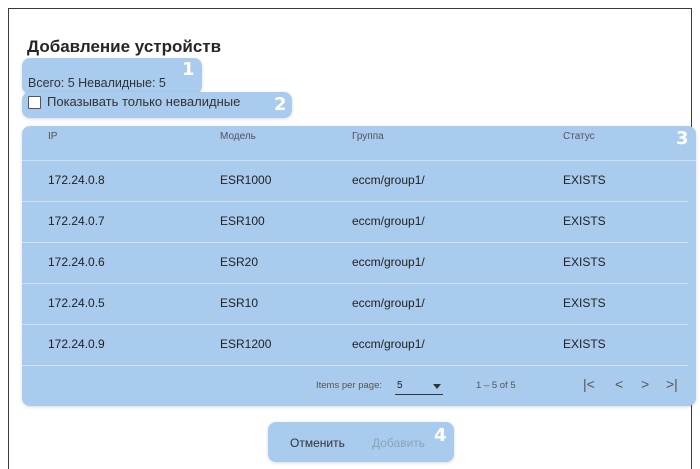 This screenshot has height=469, width=700. What do you see at coordinates (619, 384) in the screenshot?
I see `previous-page-icon: <` at bounding box center [619, 384].